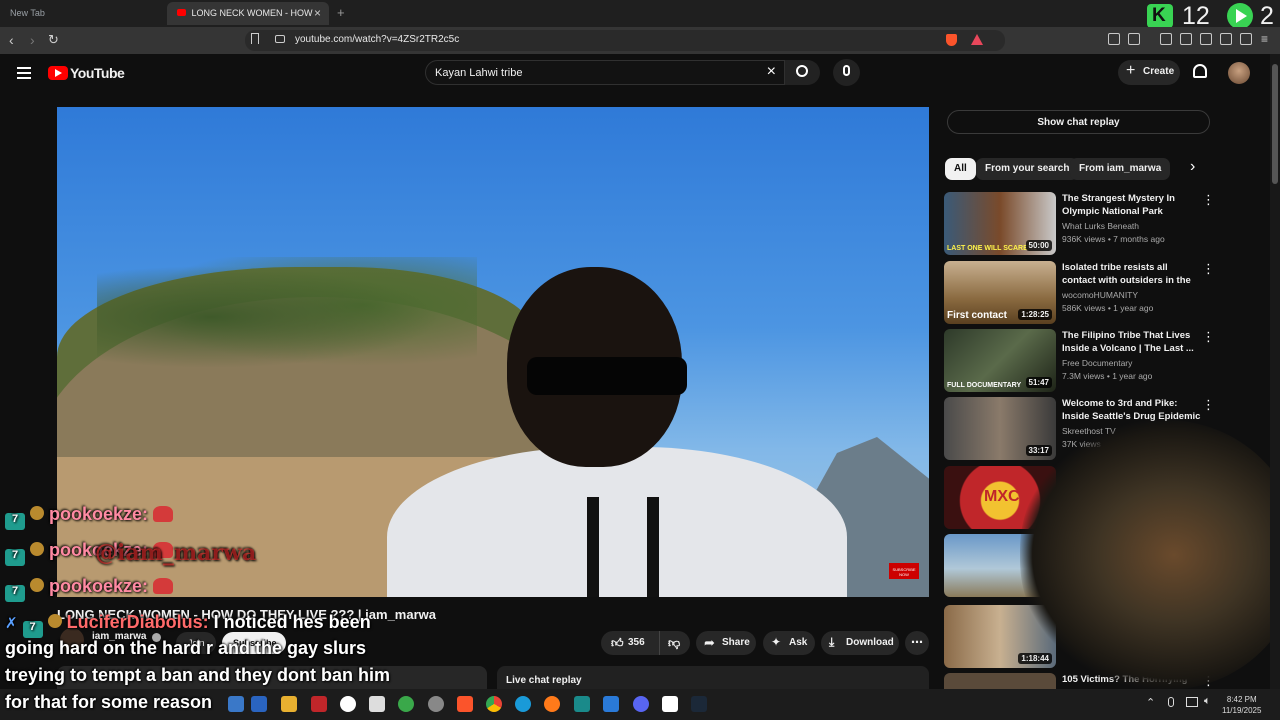 The height and width of the screenshot is (720, 1280). What do you see at coordinates (341, 12) in the screenshot?
I see `new-tab-icon: +` at bounding box center [341, 12].